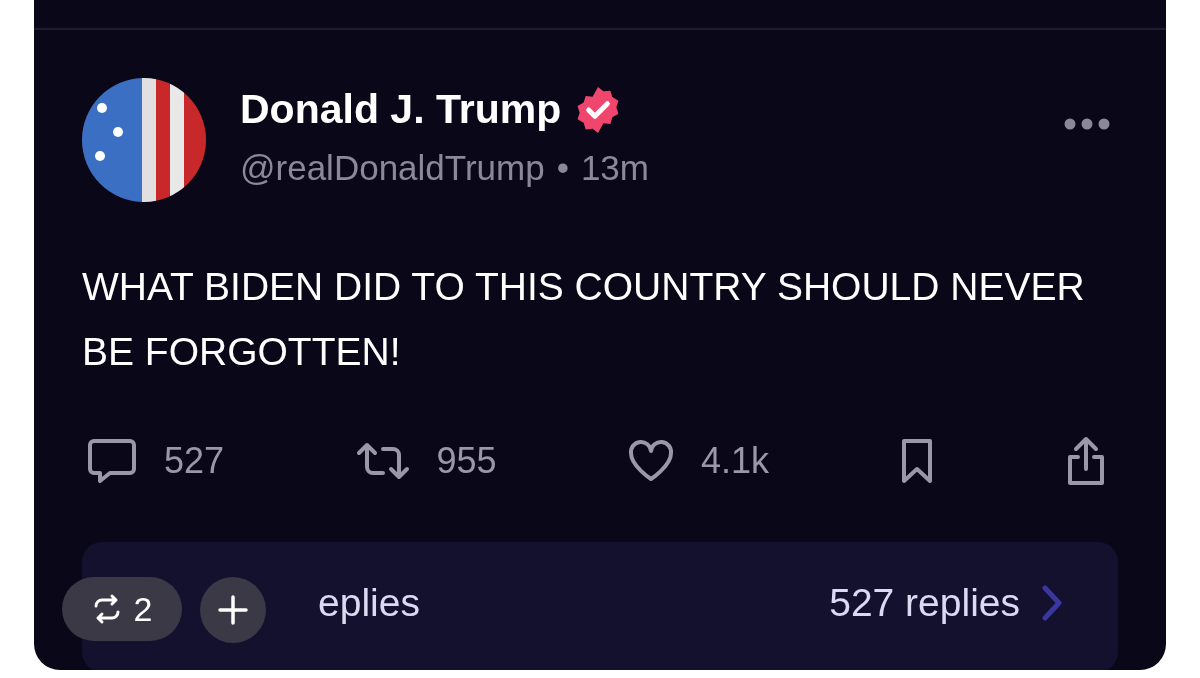 This screenshot has height=678, width=1200. I want to click on post-time: 13m, so click(614, 168).